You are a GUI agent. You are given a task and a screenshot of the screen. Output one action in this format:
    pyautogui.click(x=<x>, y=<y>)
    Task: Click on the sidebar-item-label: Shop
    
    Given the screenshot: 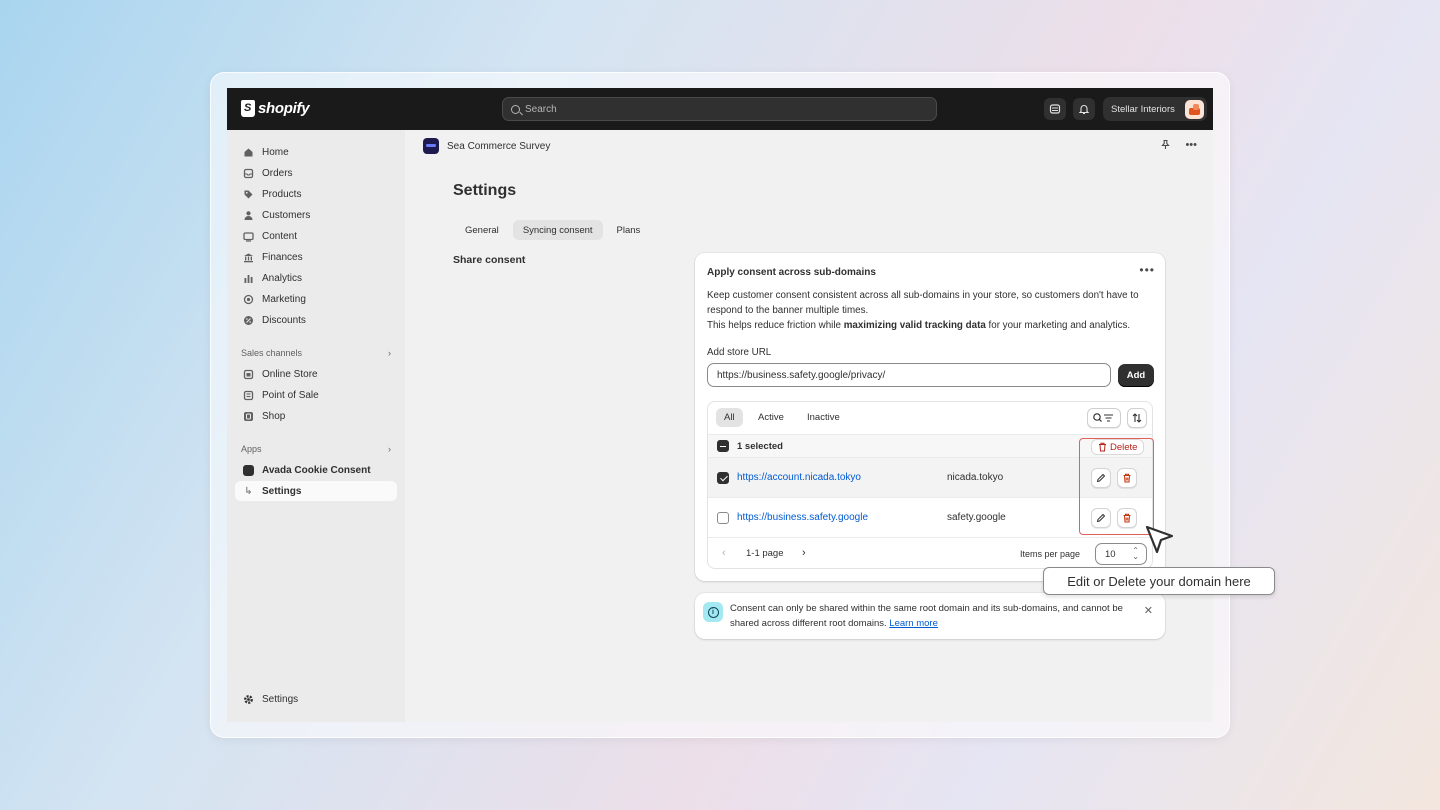 What is the action you would take?
    pyautogui.click(x=274, y=416)
    